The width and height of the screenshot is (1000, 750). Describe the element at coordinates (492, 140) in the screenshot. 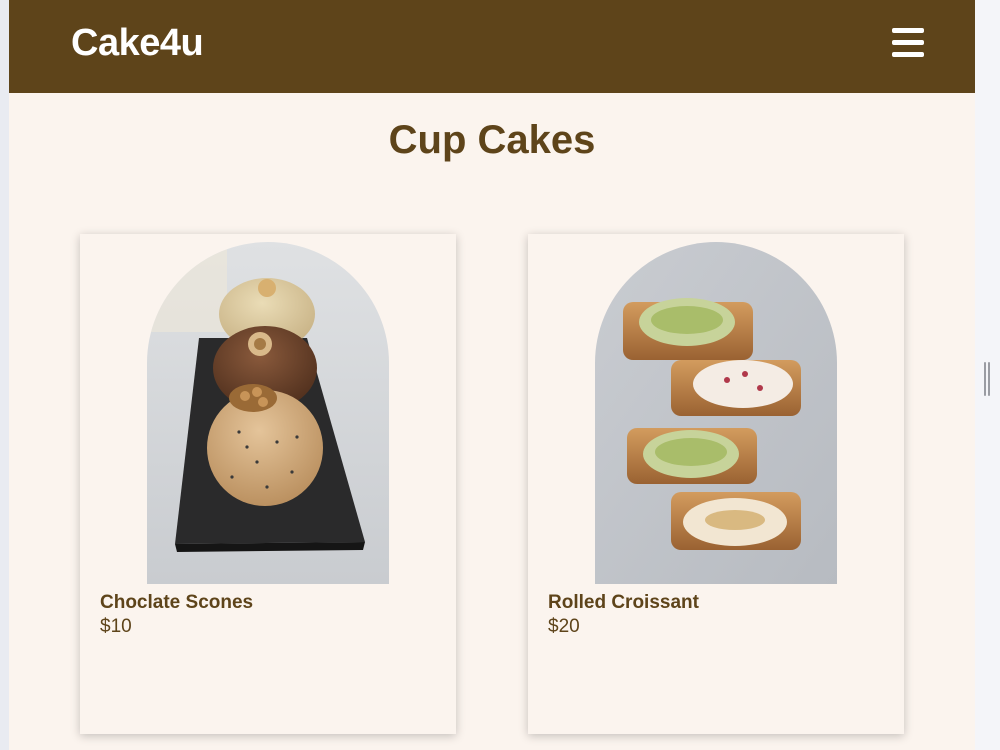

I see `section-title: Cup Cakes` at that location.